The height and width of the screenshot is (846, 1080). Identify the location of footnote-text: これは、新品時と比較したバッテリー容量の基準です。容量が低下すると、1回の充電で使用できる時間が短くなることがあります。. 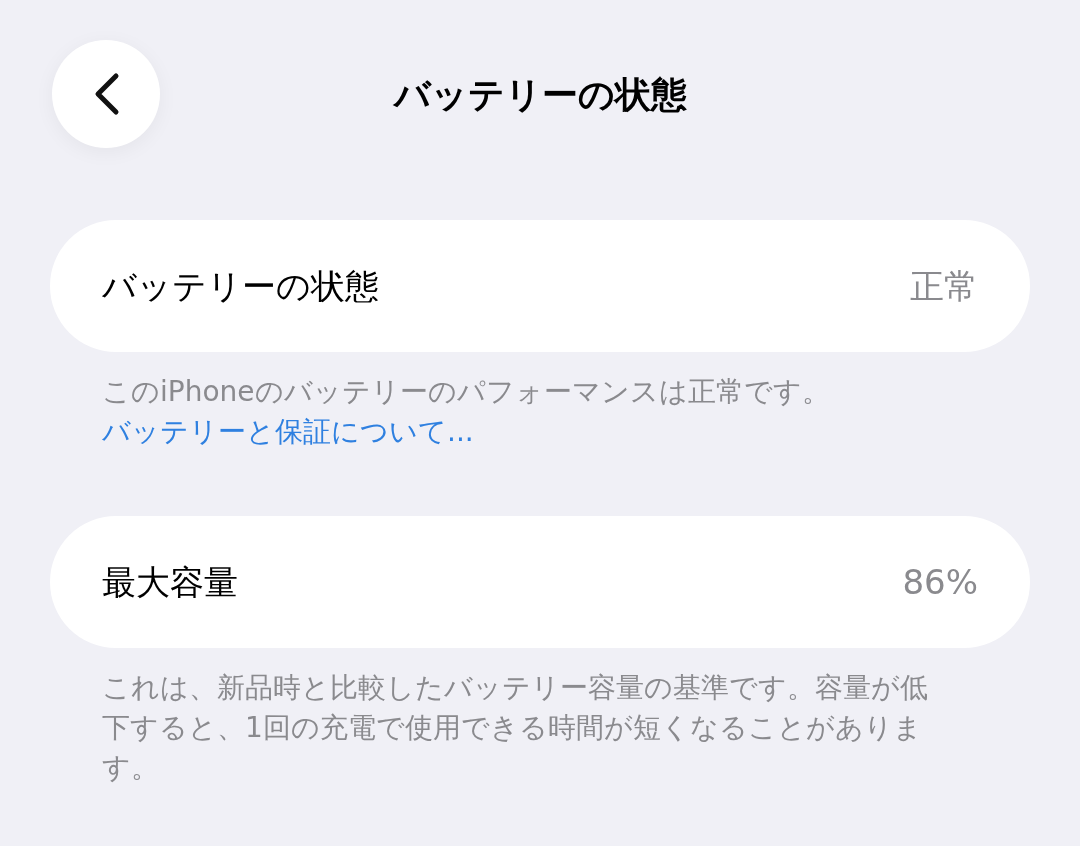
(515, 728).